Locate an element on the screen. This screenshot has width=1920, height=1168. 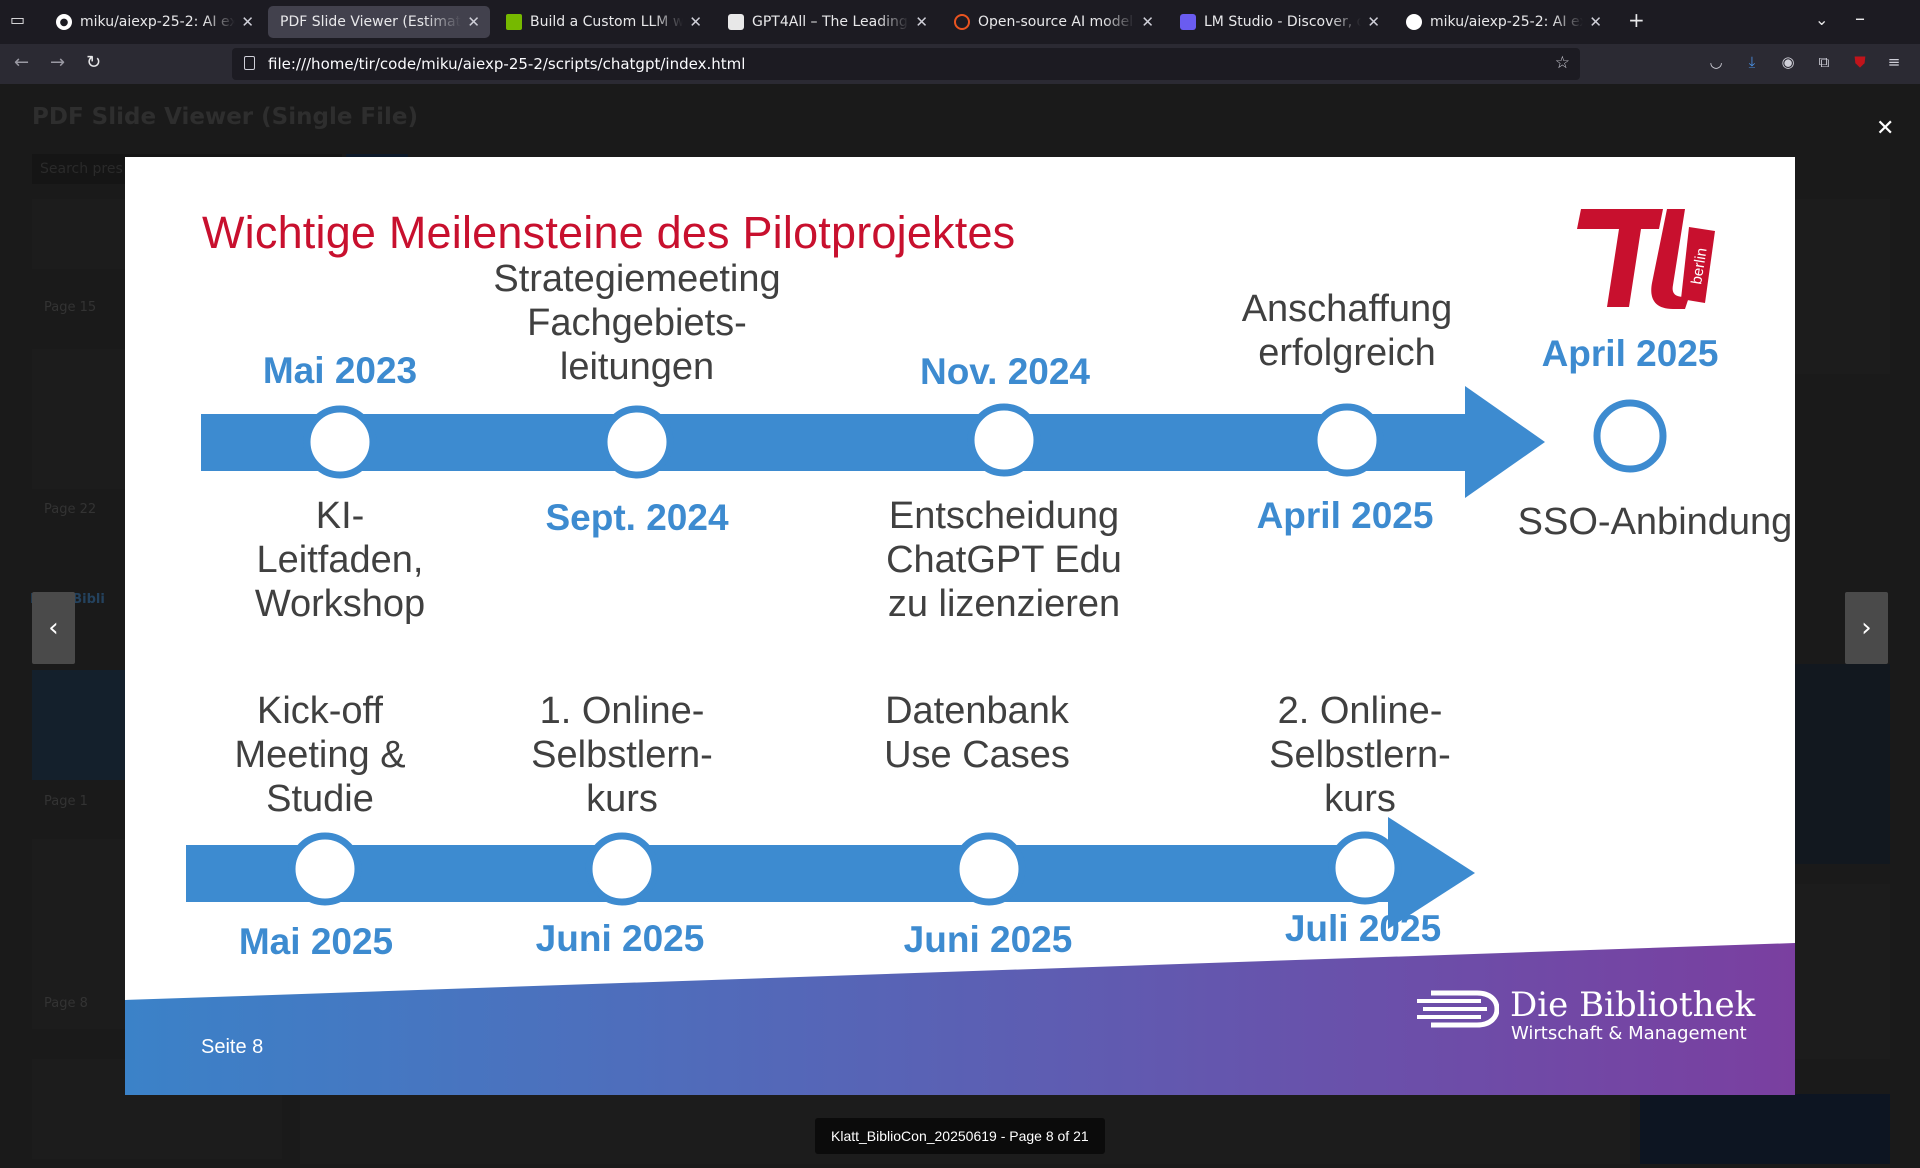
tab-5: Open-source AI model cre ✕ is located at coordinates (1053, 22).